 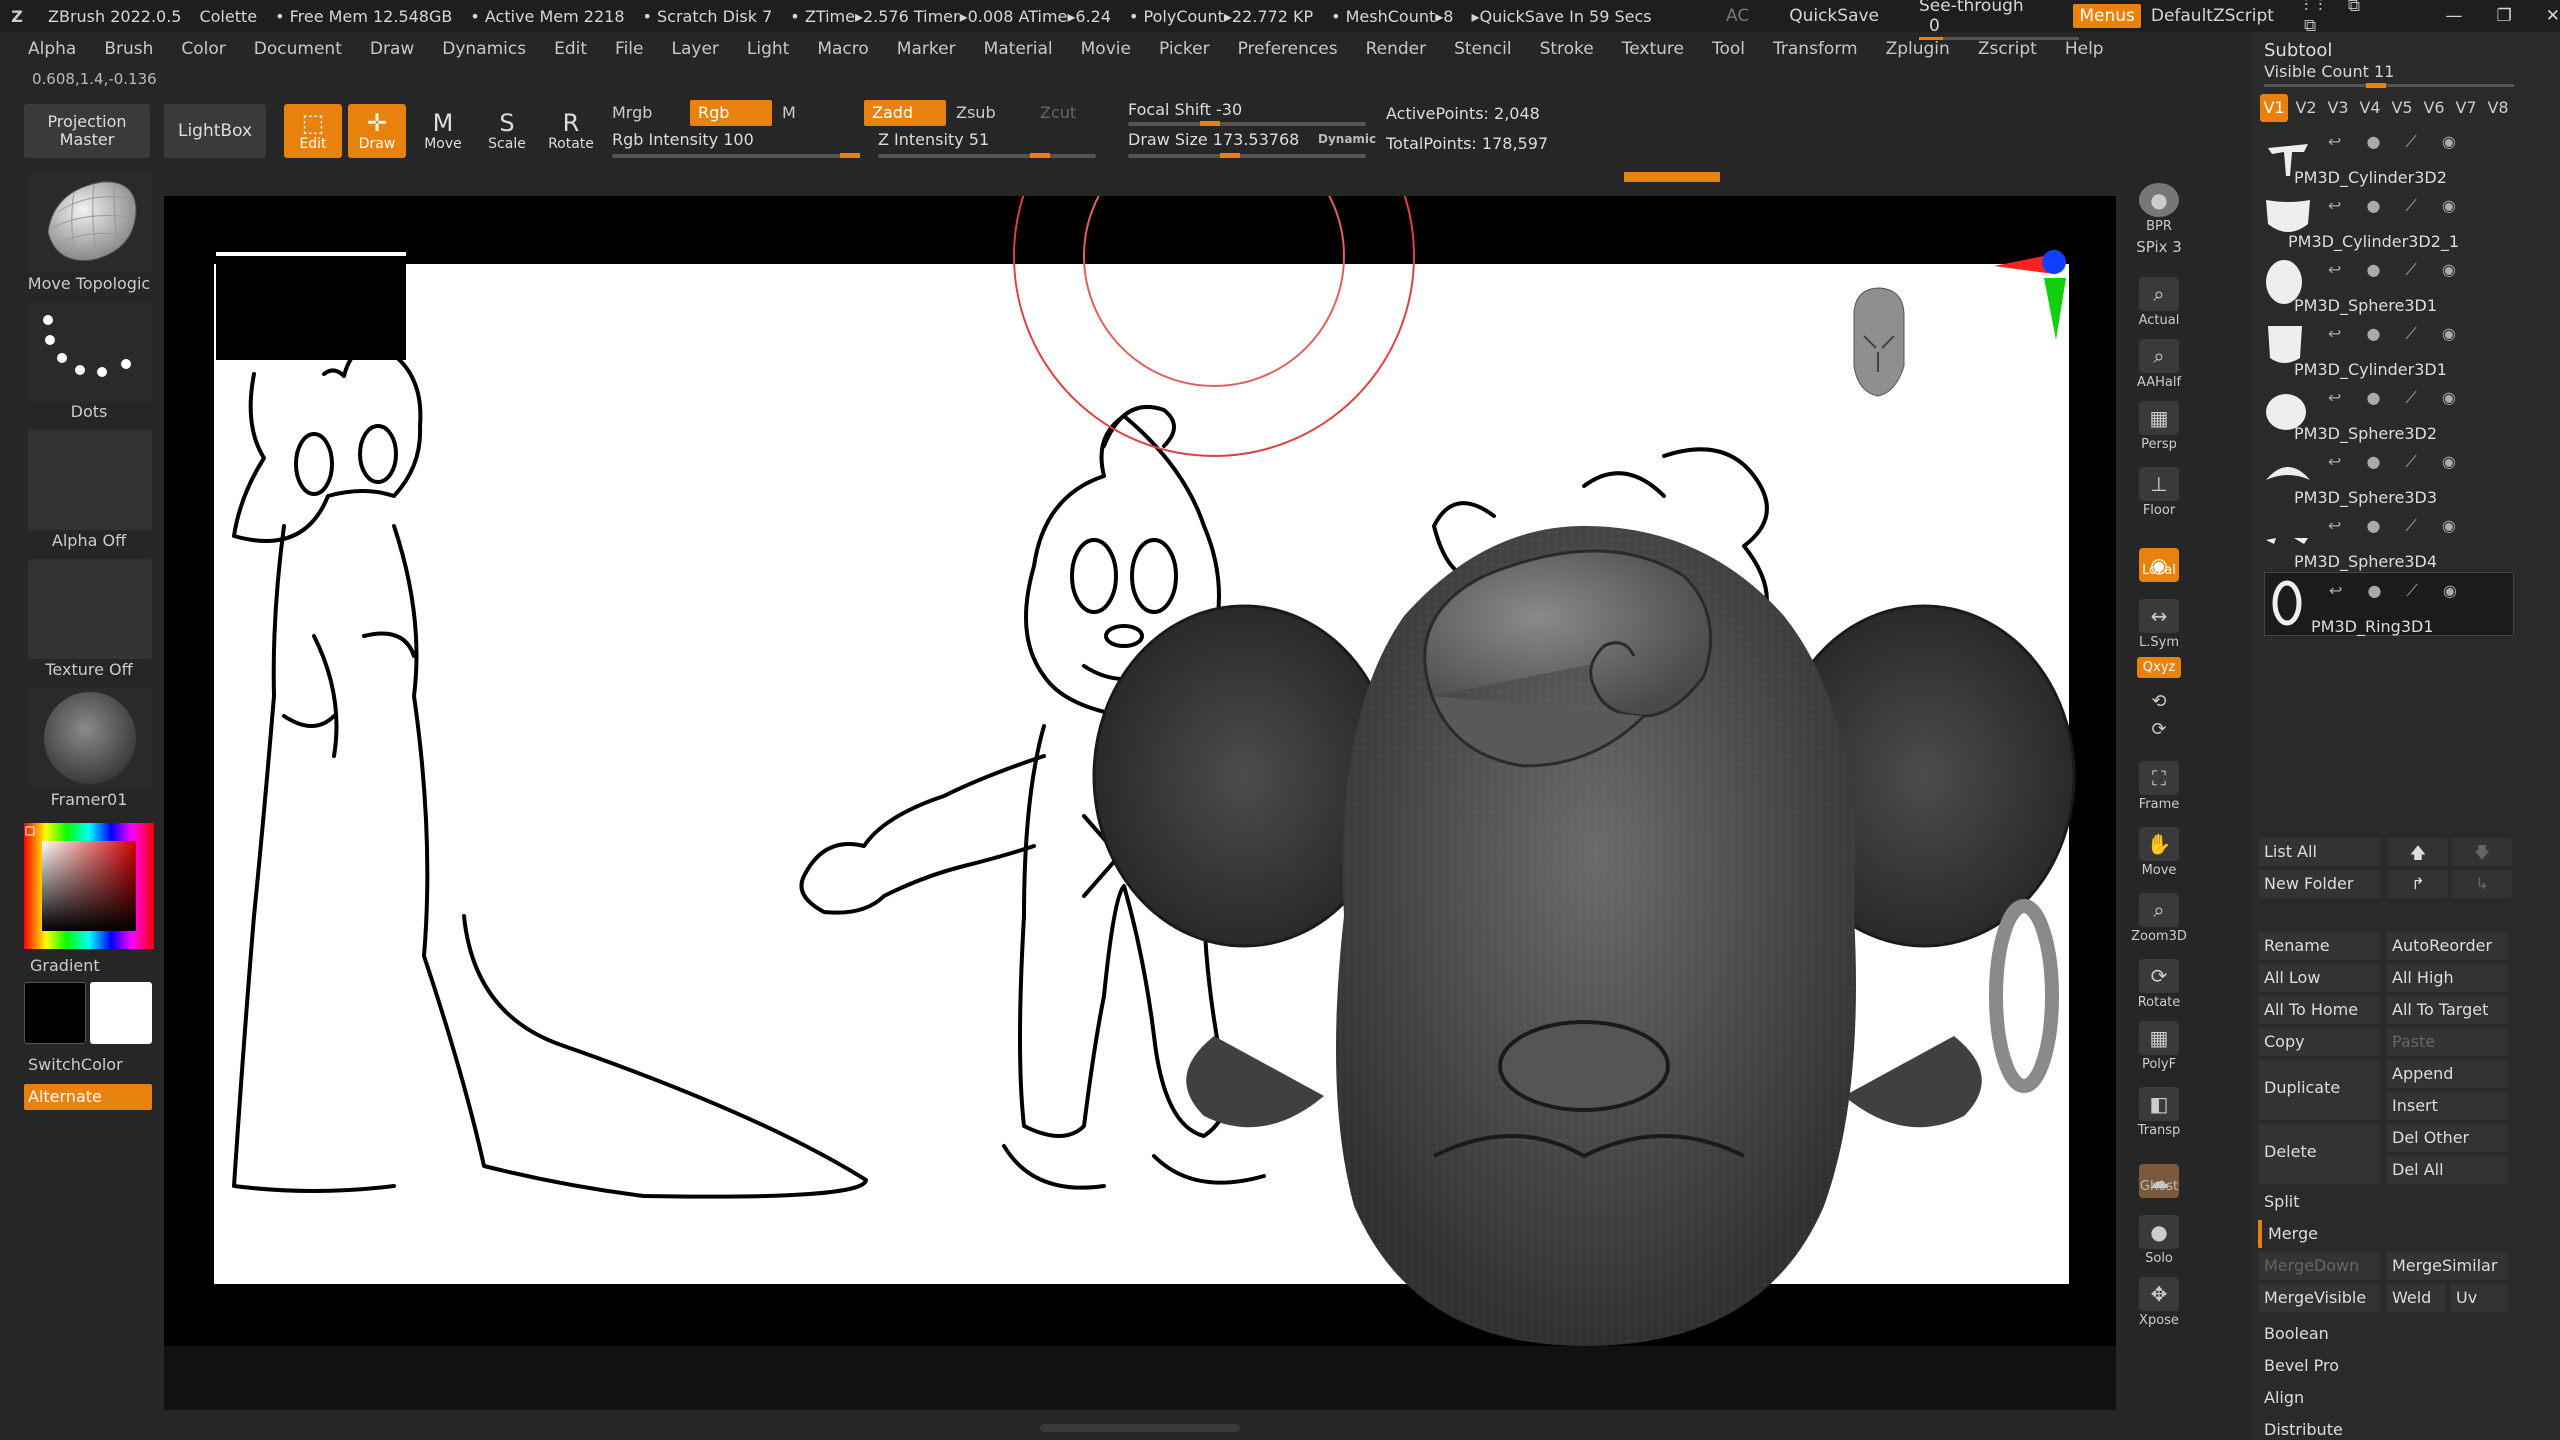 What do you see at coordinates (2159, 1171) in the screenshot?
I see `ghost-button: ☁ Ghost` at bounding box center [2159, 1171].